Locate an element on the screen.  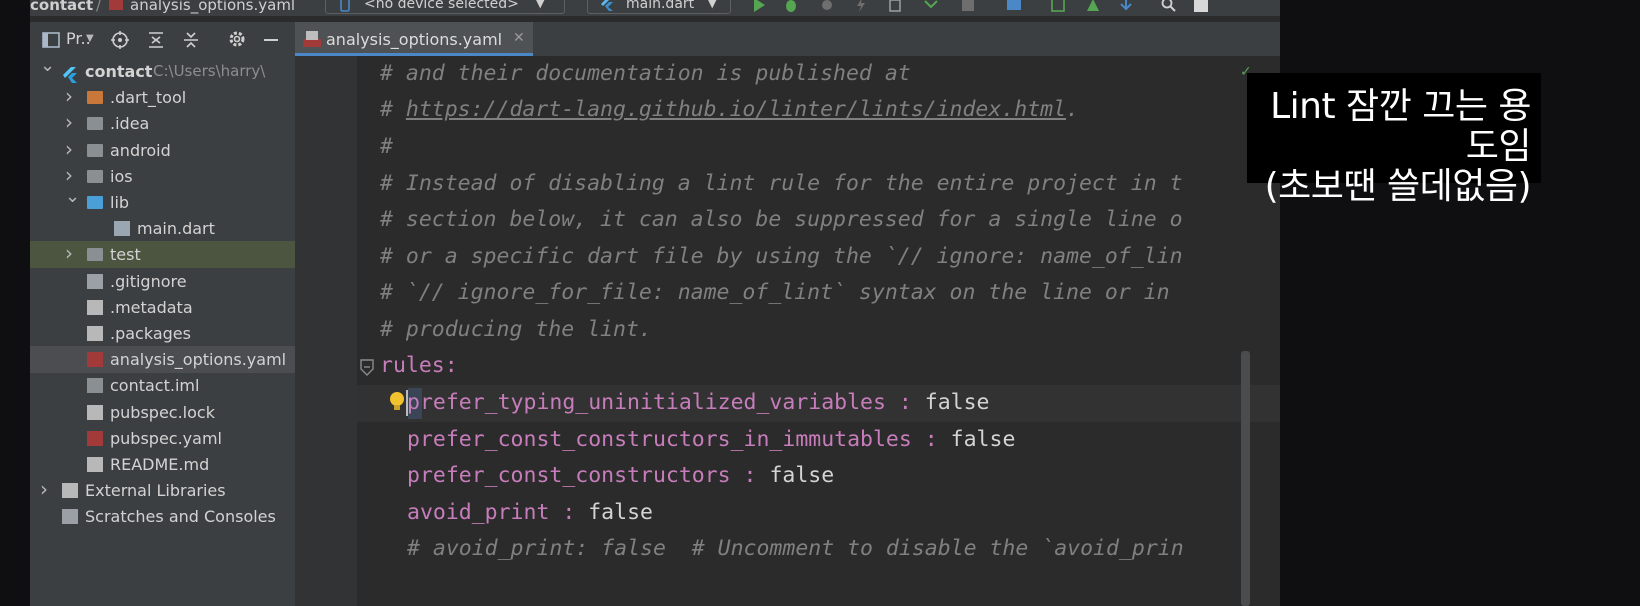
tab-analysis-options: analysis_options.yaml ✕ is located at coordinates (414, 39).